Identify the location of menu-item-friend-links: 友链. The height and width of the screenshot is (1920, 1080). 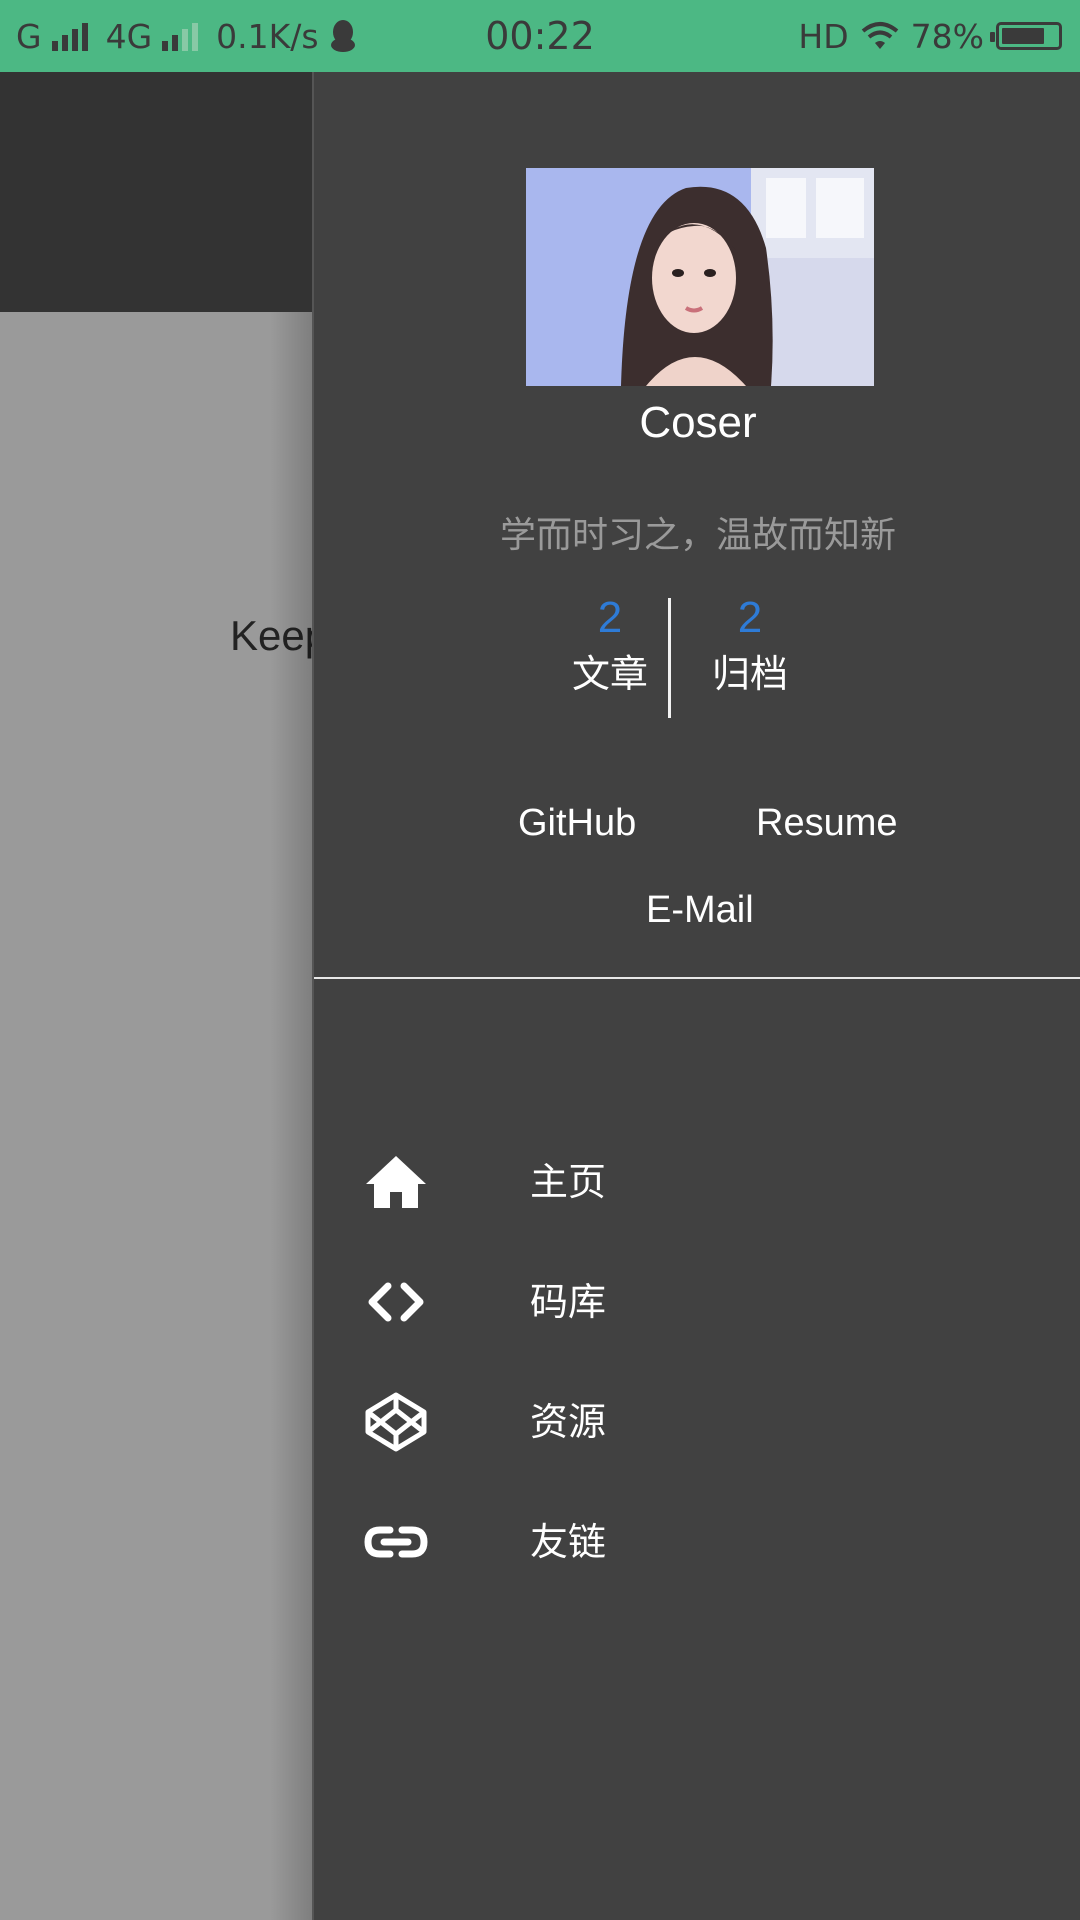
(697, 1542).